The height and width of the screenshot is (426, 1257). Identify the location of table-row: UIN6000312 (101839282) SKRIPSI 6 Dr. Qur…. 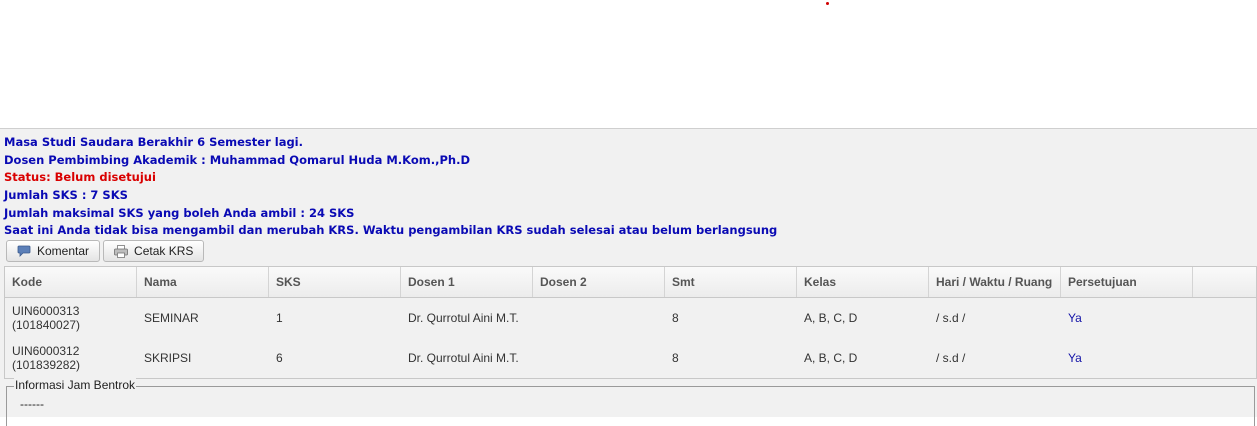
(630, 358).